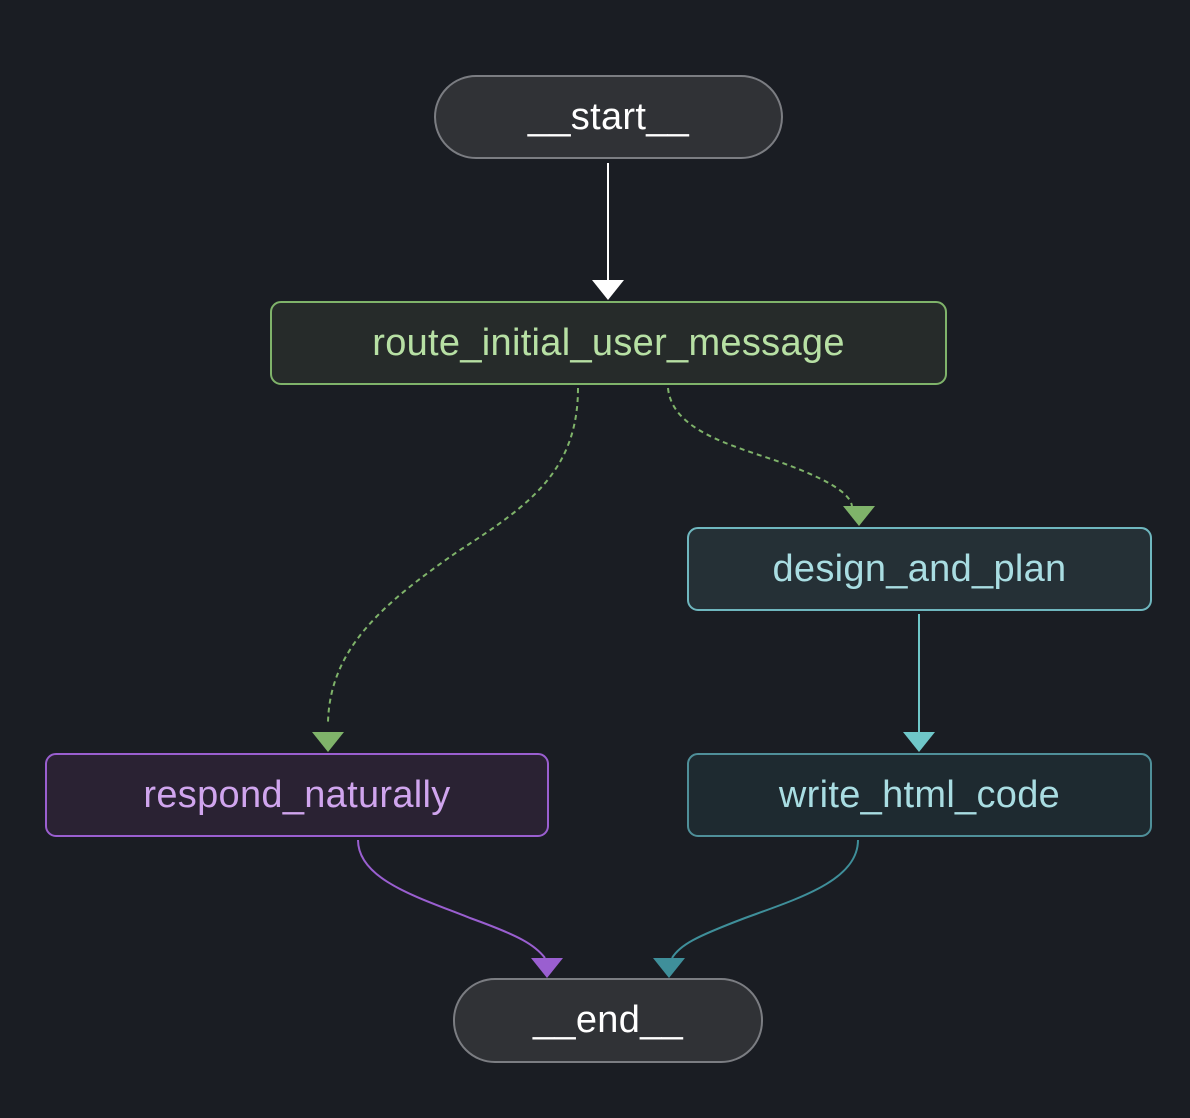 Image resolution: width=1190 pixels, height=1118 pixels. Describe the element at coordinates (445, 569) in the screenshot. I see `edge-route-to-respond` at that location.